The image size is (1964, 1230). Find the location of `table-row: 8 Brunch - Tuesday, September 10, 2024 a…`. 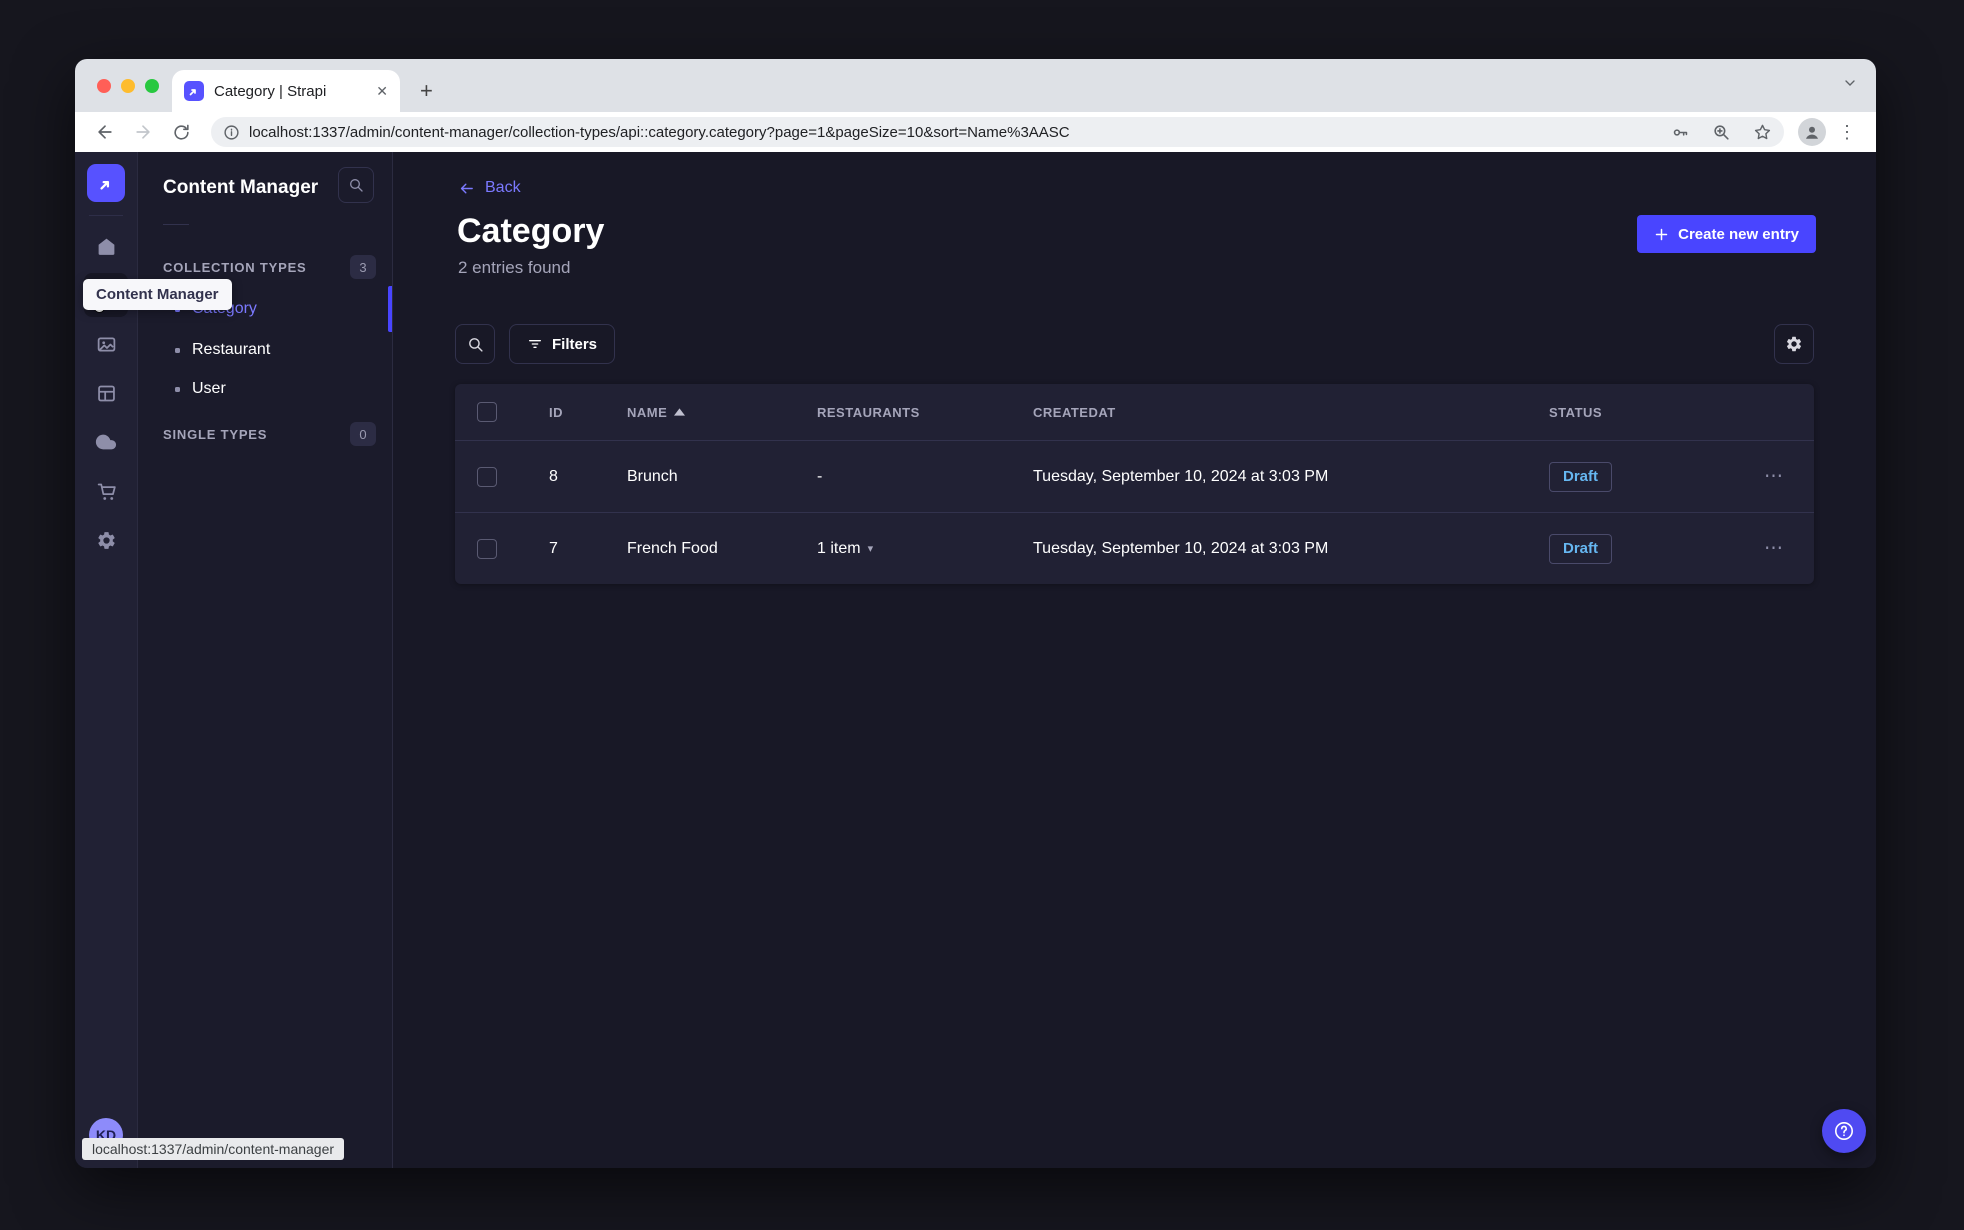

table-row: 8 Brunch - Tuesday, September 10, 2024 a… is located at coordinates (1134, 476).